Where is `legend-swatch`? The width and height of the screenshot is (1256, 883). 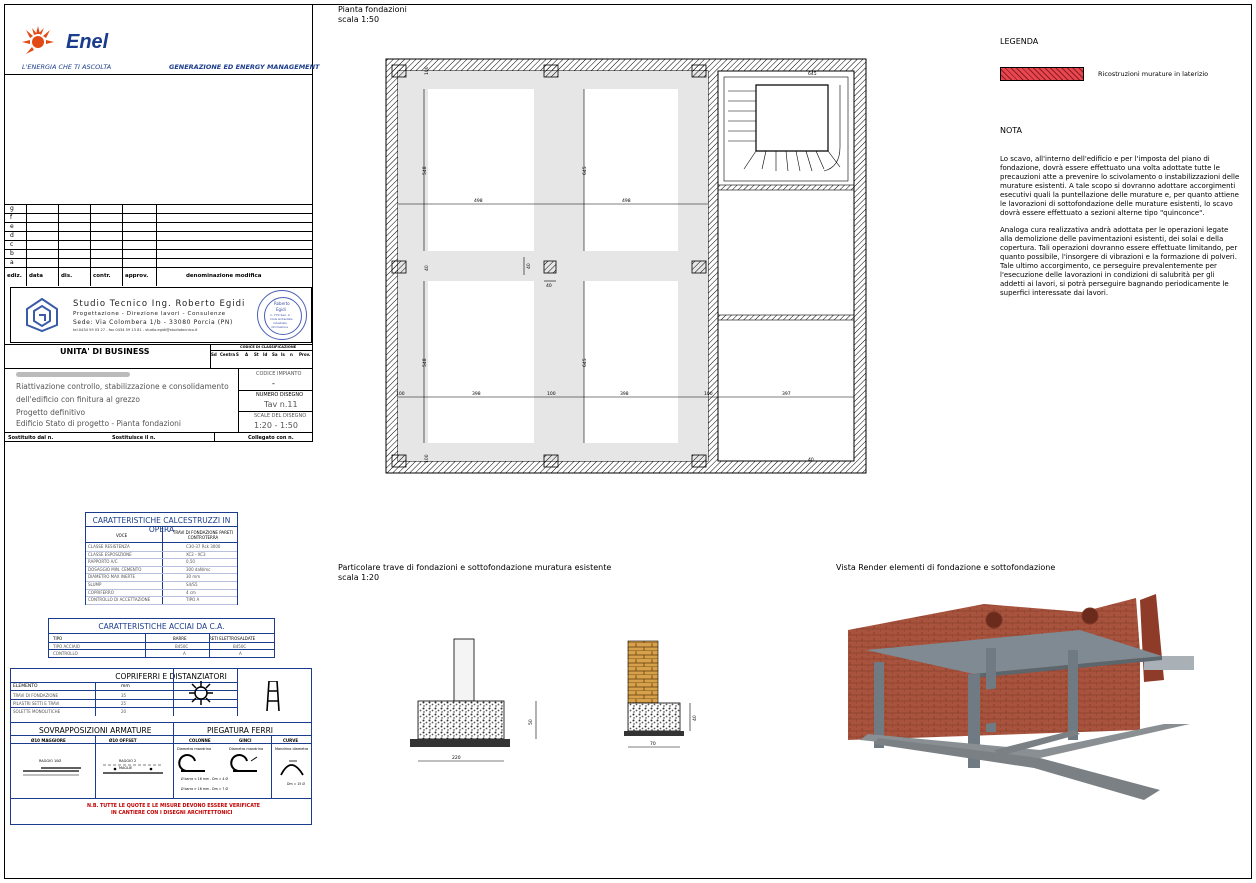 legend-swatch is located at coordinates (1042, 74).